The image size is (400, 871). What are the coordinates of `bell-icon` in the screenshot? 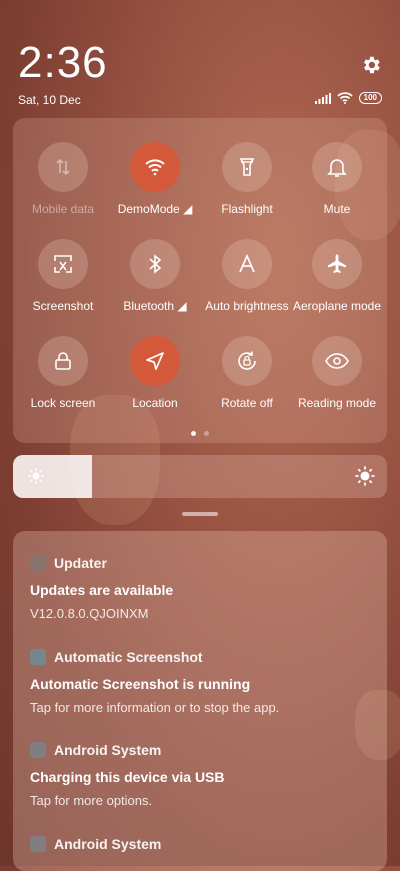 It's located at (337, 168).